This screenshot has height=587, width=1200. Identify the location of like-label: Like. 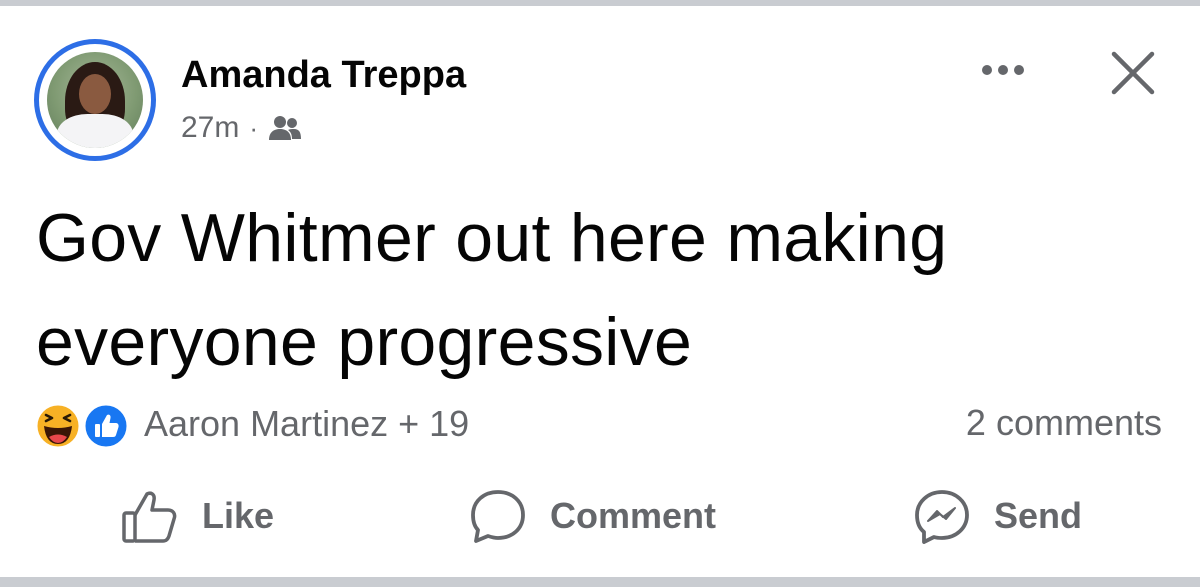
(238, 515).